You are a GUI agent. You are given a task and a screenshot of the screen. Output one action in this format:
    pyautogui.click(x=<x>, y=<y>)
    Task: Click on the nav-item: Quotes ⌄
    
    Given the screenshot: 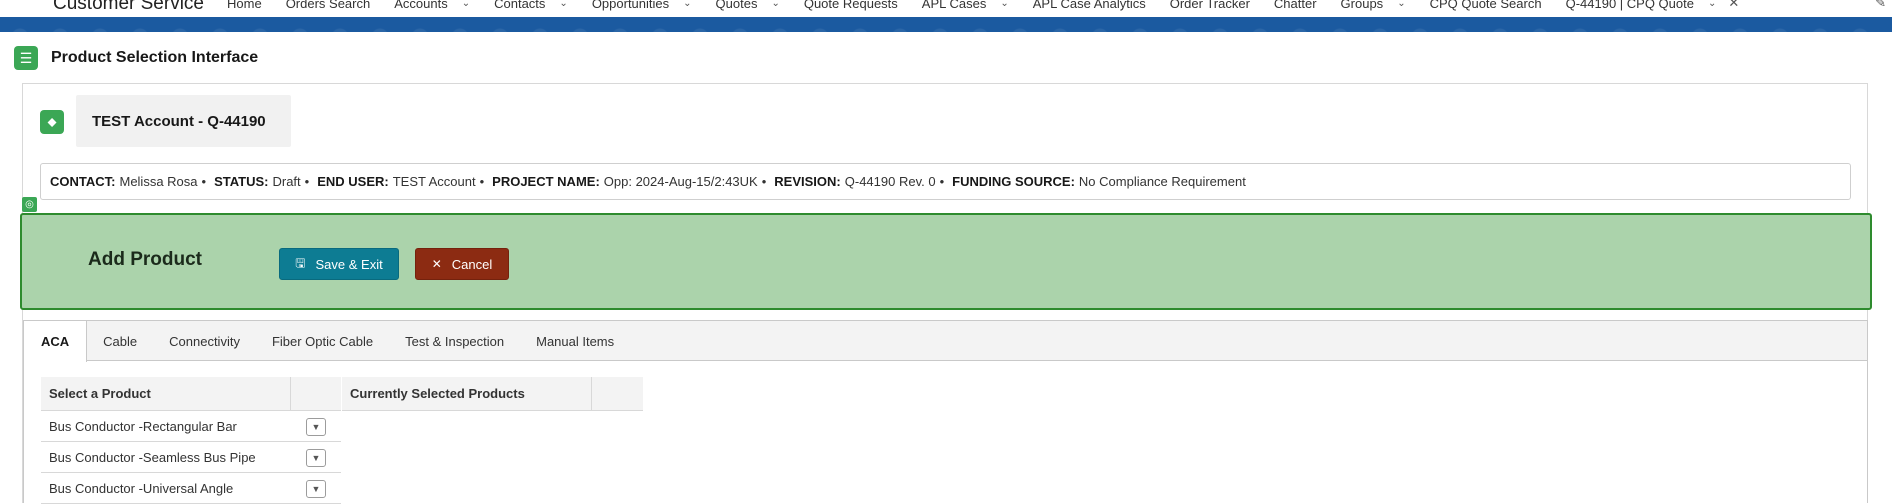 What is the action you would take?
    pyautogui.click(x=748, y=5)
    